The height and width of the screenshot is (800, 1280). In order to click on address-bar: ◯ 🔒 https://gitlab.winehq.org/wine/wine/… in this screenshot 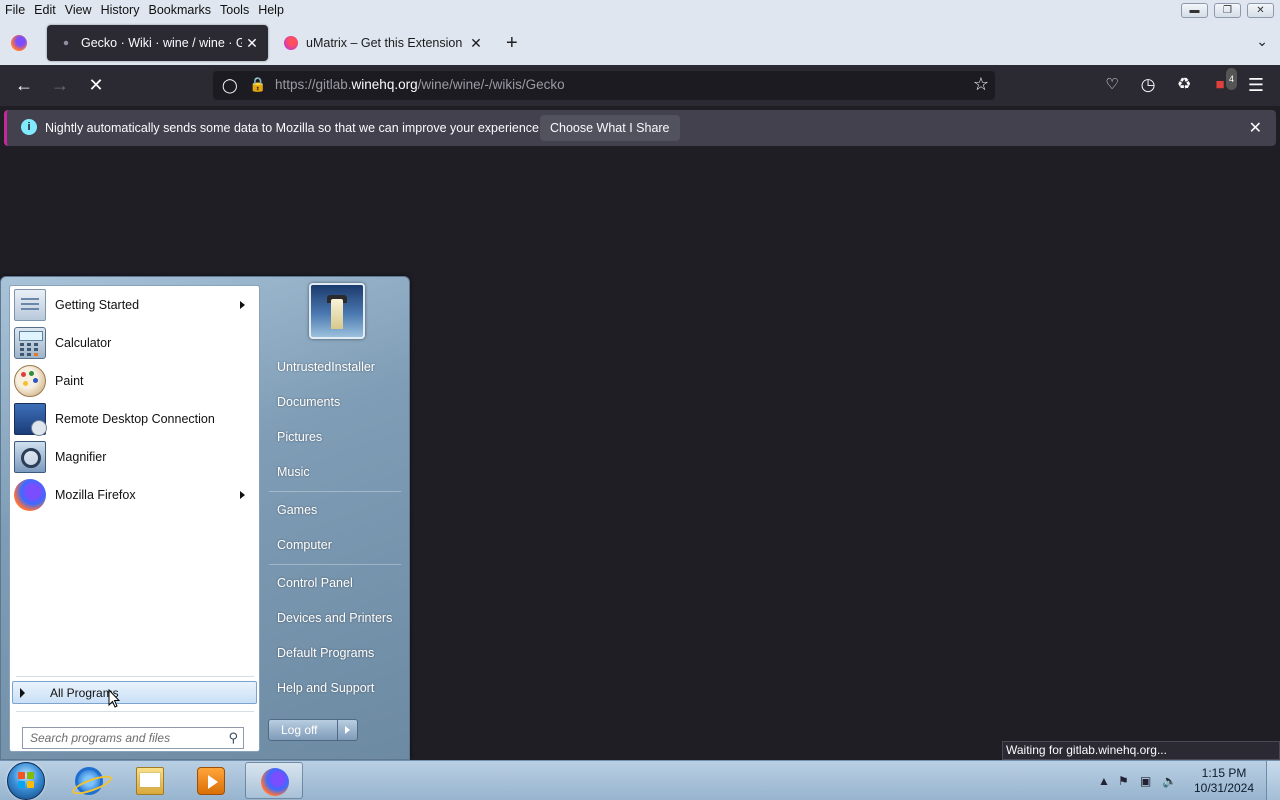, I will do `click(604, 85)`.